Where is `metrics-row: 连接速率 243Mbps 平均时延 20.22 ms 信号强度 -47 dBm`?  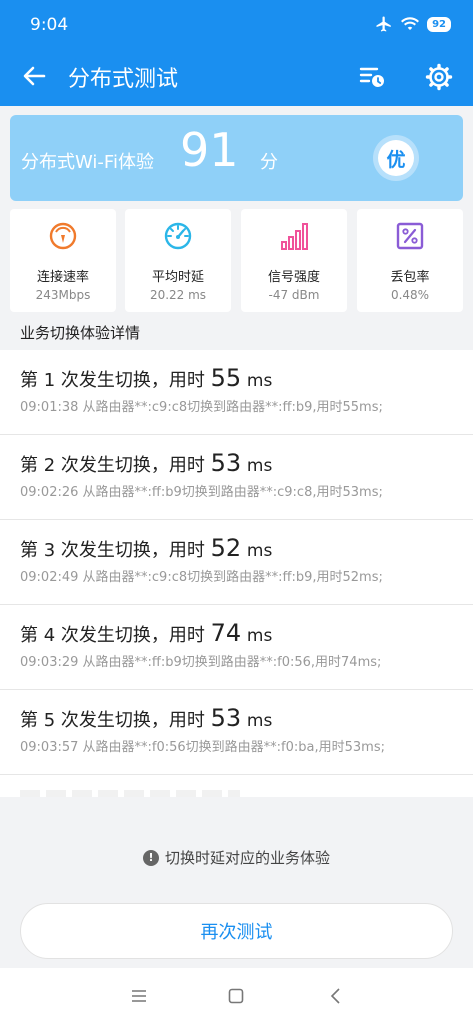 metrics-row: 连接速率 243Mbps 平均时延 20.22 ms 信号强度 -47 dBm is located at coordinates (236, 260).